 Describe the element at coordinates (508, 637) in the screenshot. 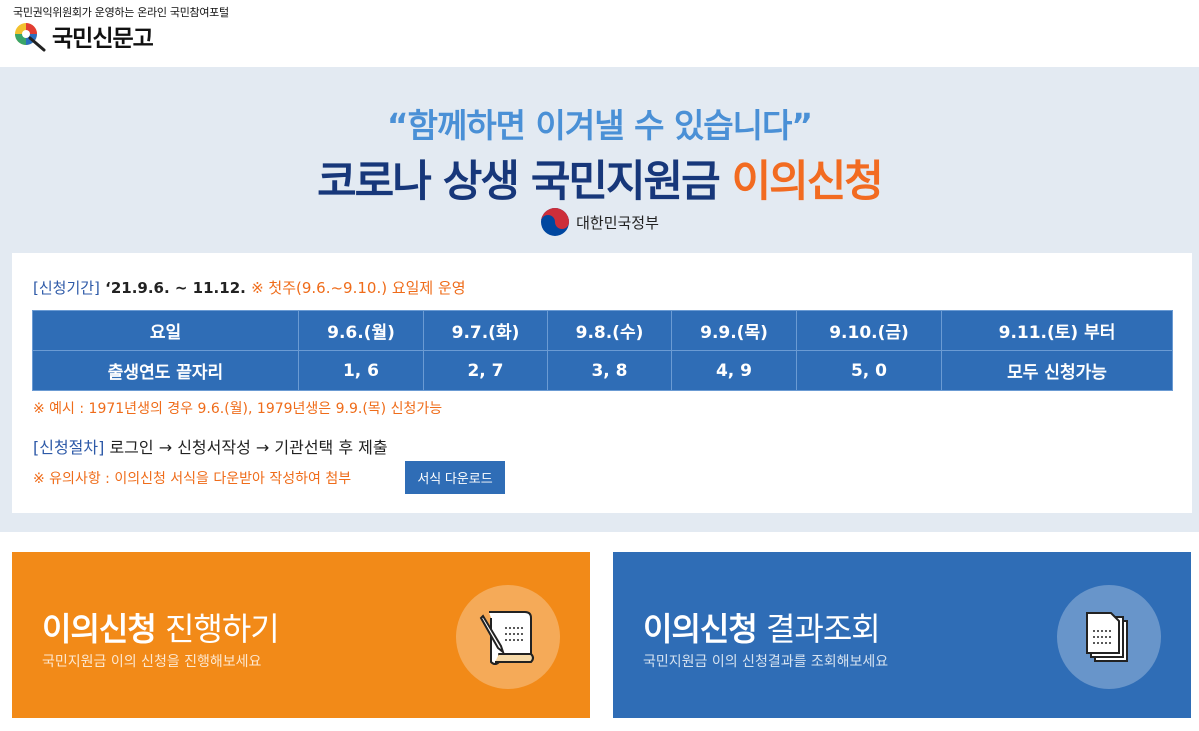

I see `document-pen-icon` at that location.